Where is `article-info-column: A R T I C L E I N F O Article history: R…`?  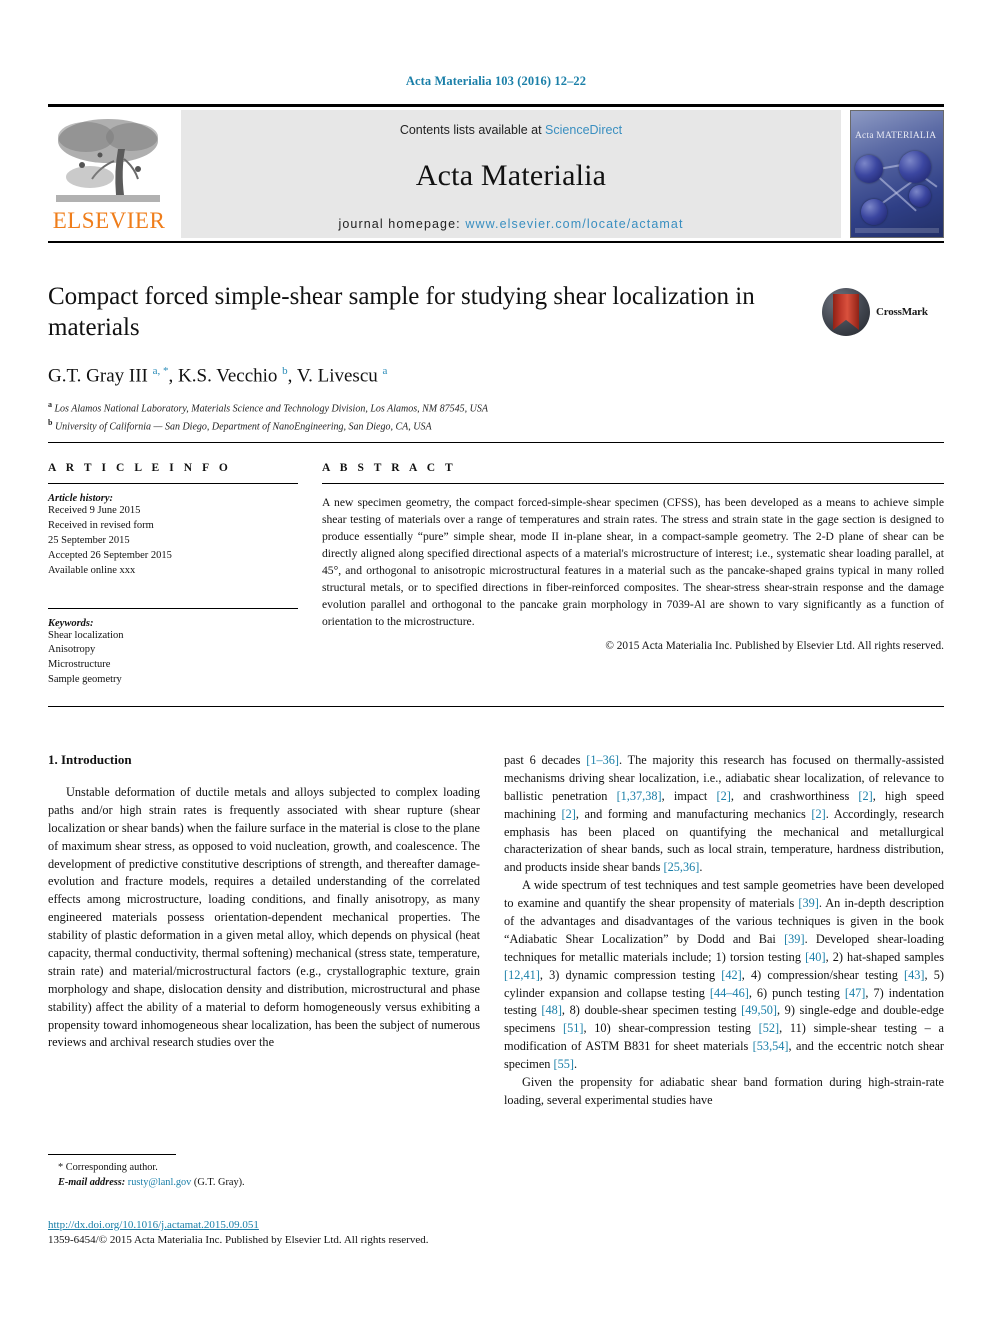
article-info-column: A R T I C L E I N F O Article history: R… is located at coordinates (173, 575).